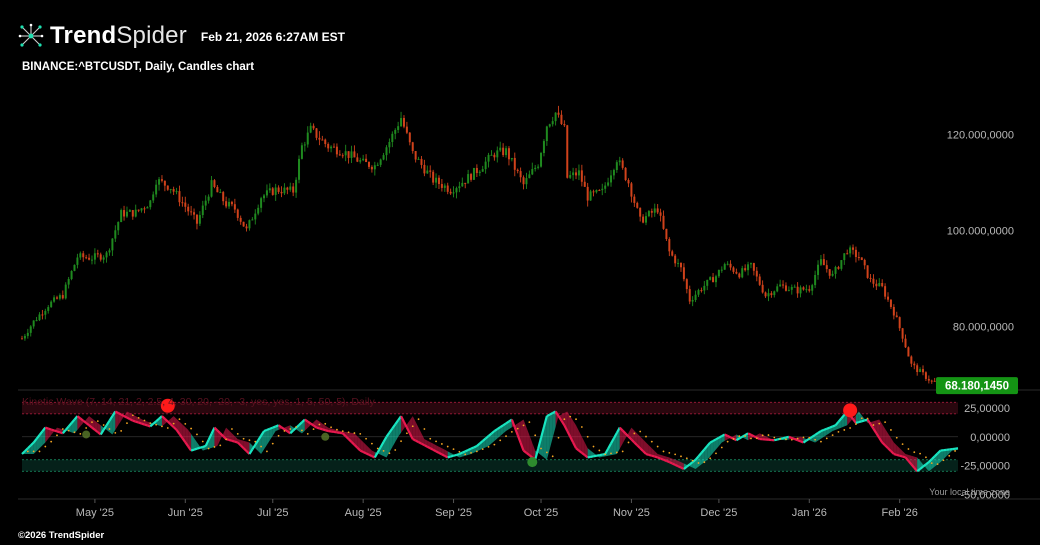 This screenshot has width=1040, height=545. I want to click on price-tick-label: 80.000,0000, so click(983, 327).